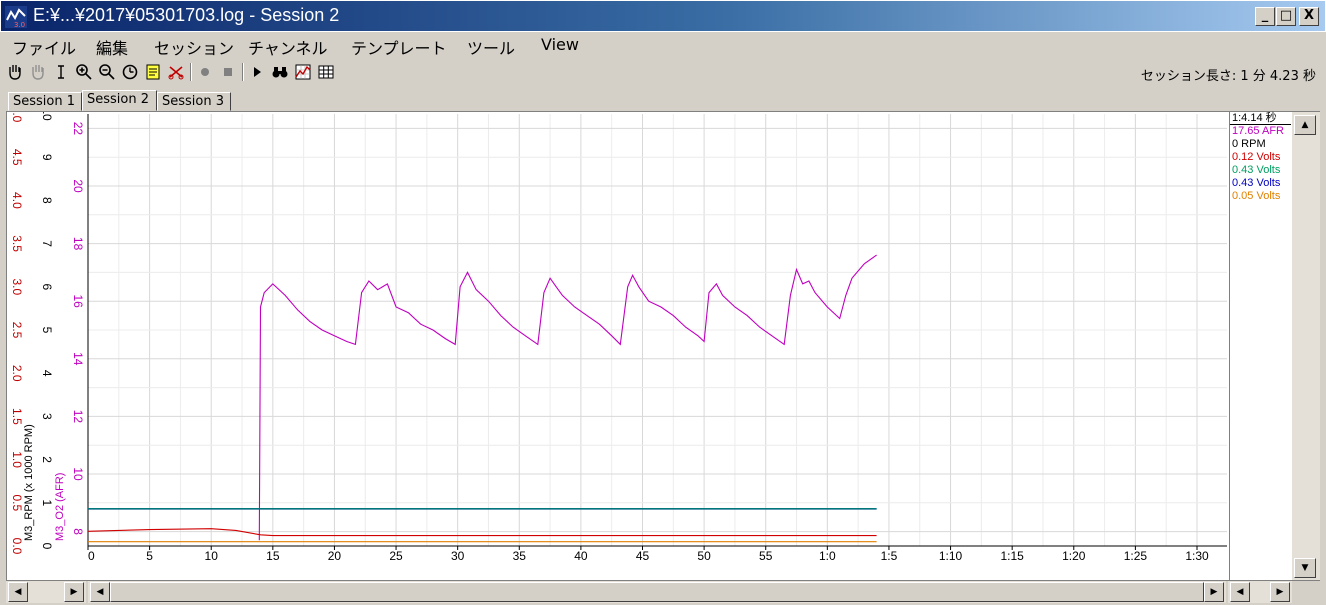  What do you see at coordinates (335, 556) in the screenshot?
I see `x-tick-label: 20` at bounding box center [335, 556].